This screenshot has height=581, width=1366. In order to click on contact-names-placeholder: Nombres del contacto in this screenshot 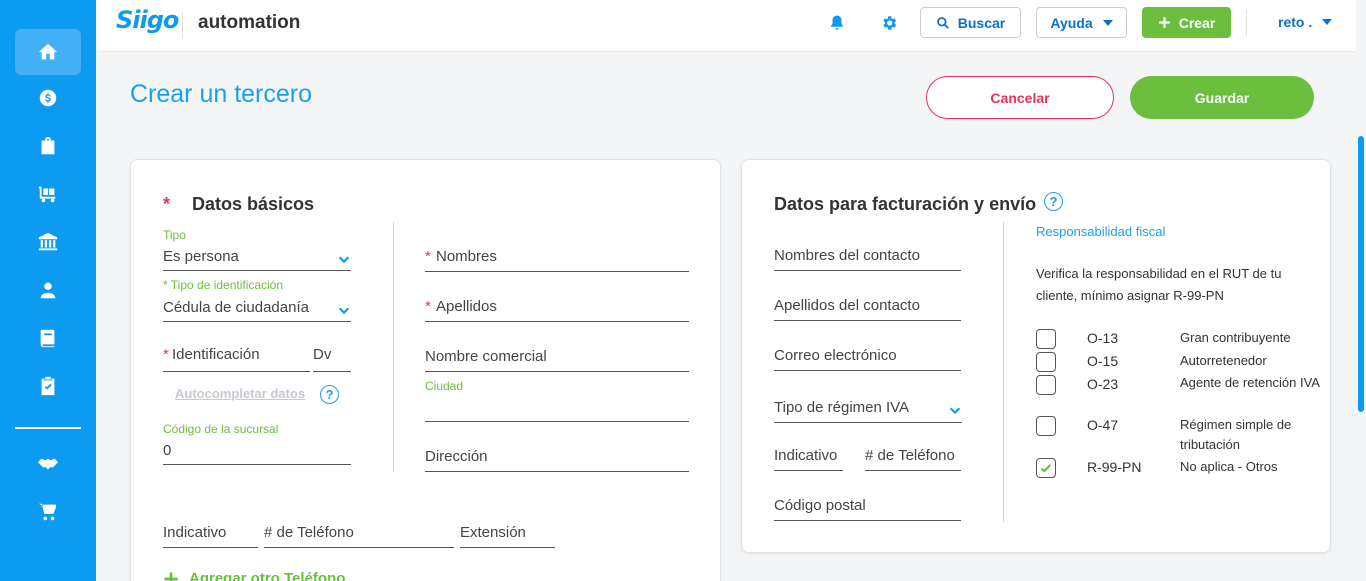, I will do `click(847, 255)`.